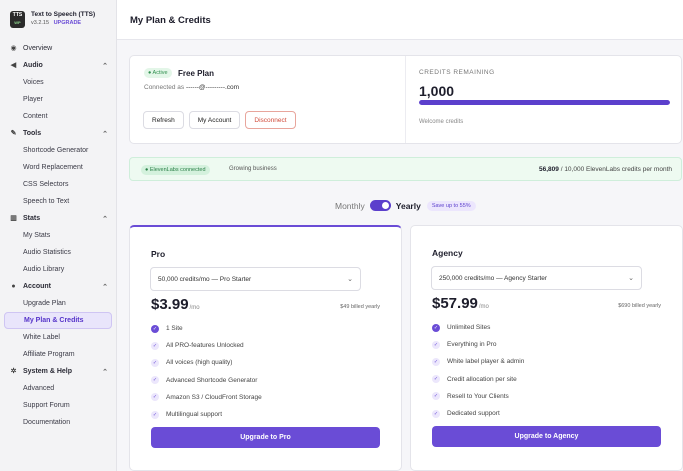 The height and width of the screenshot is (471, 683). I want to click on sidebar-item-css-selectors: CSS Selectors, so click(58, 184).